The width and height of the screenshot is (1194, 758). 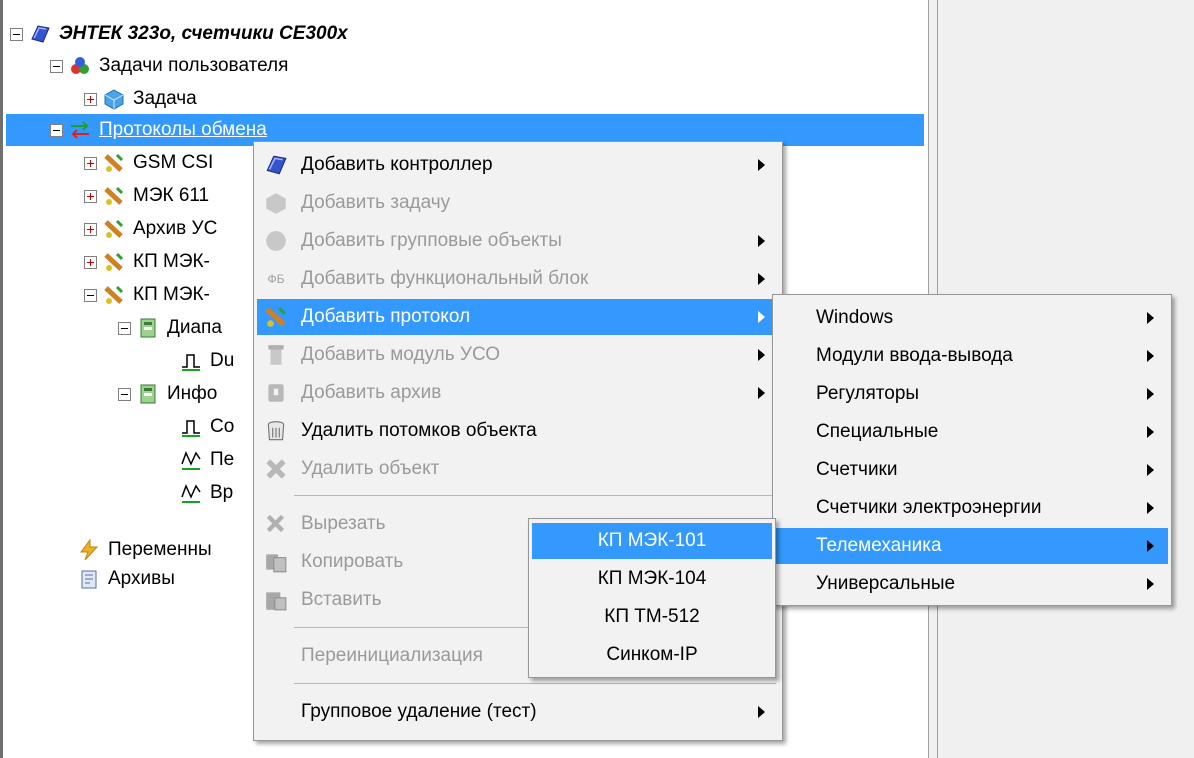 I want to click on submenu-item-label: Универсальные, so click(x=886, y=583).